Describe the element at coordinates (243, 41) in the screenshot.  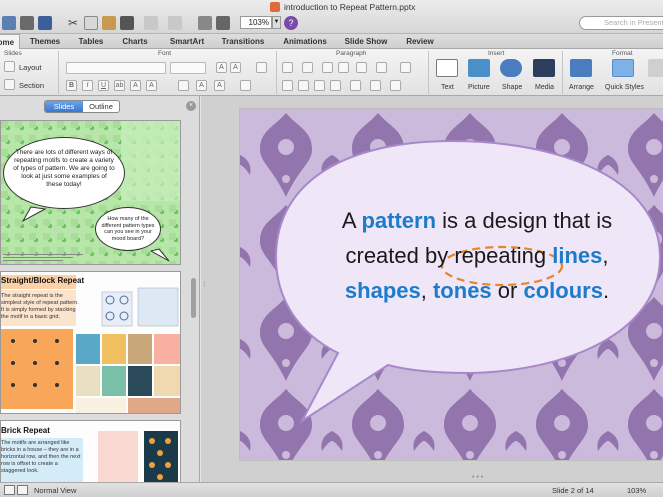
I see `tab-transitions: Transitions` at that location.